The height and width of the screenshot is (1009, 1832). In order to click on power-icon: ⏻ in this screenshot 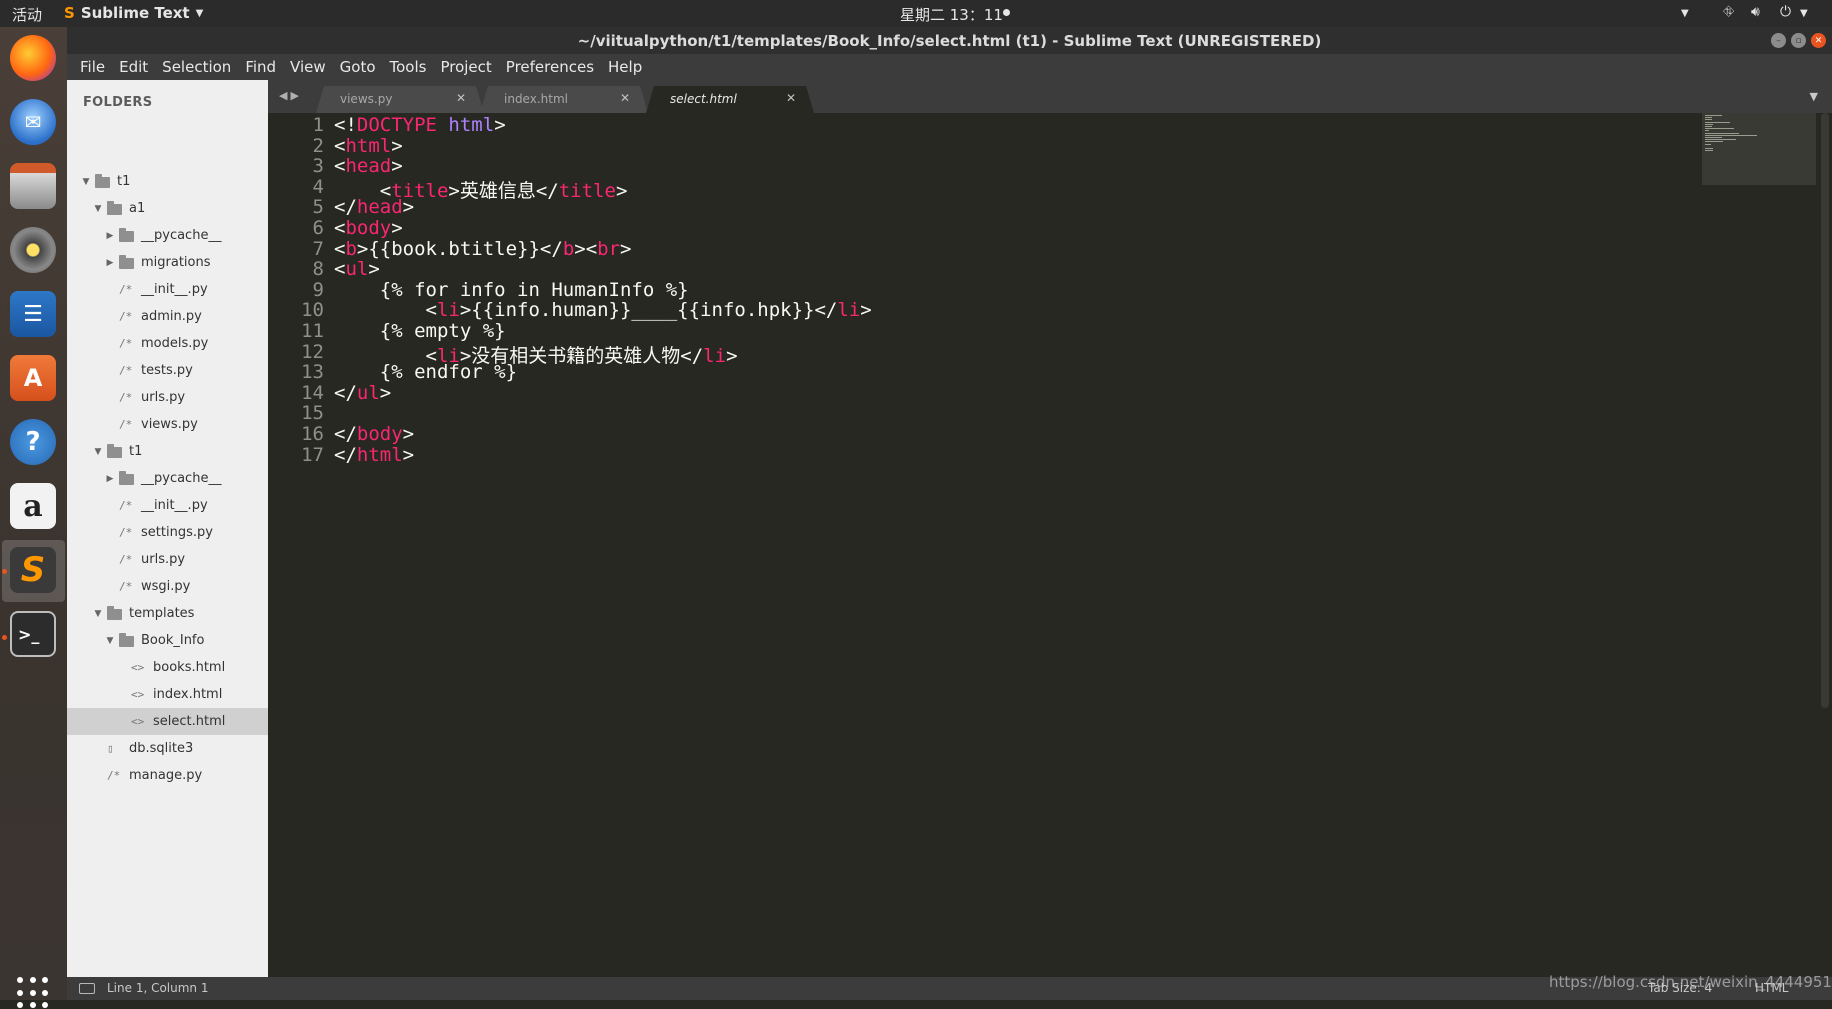, I will do `click(1785, 12)`.